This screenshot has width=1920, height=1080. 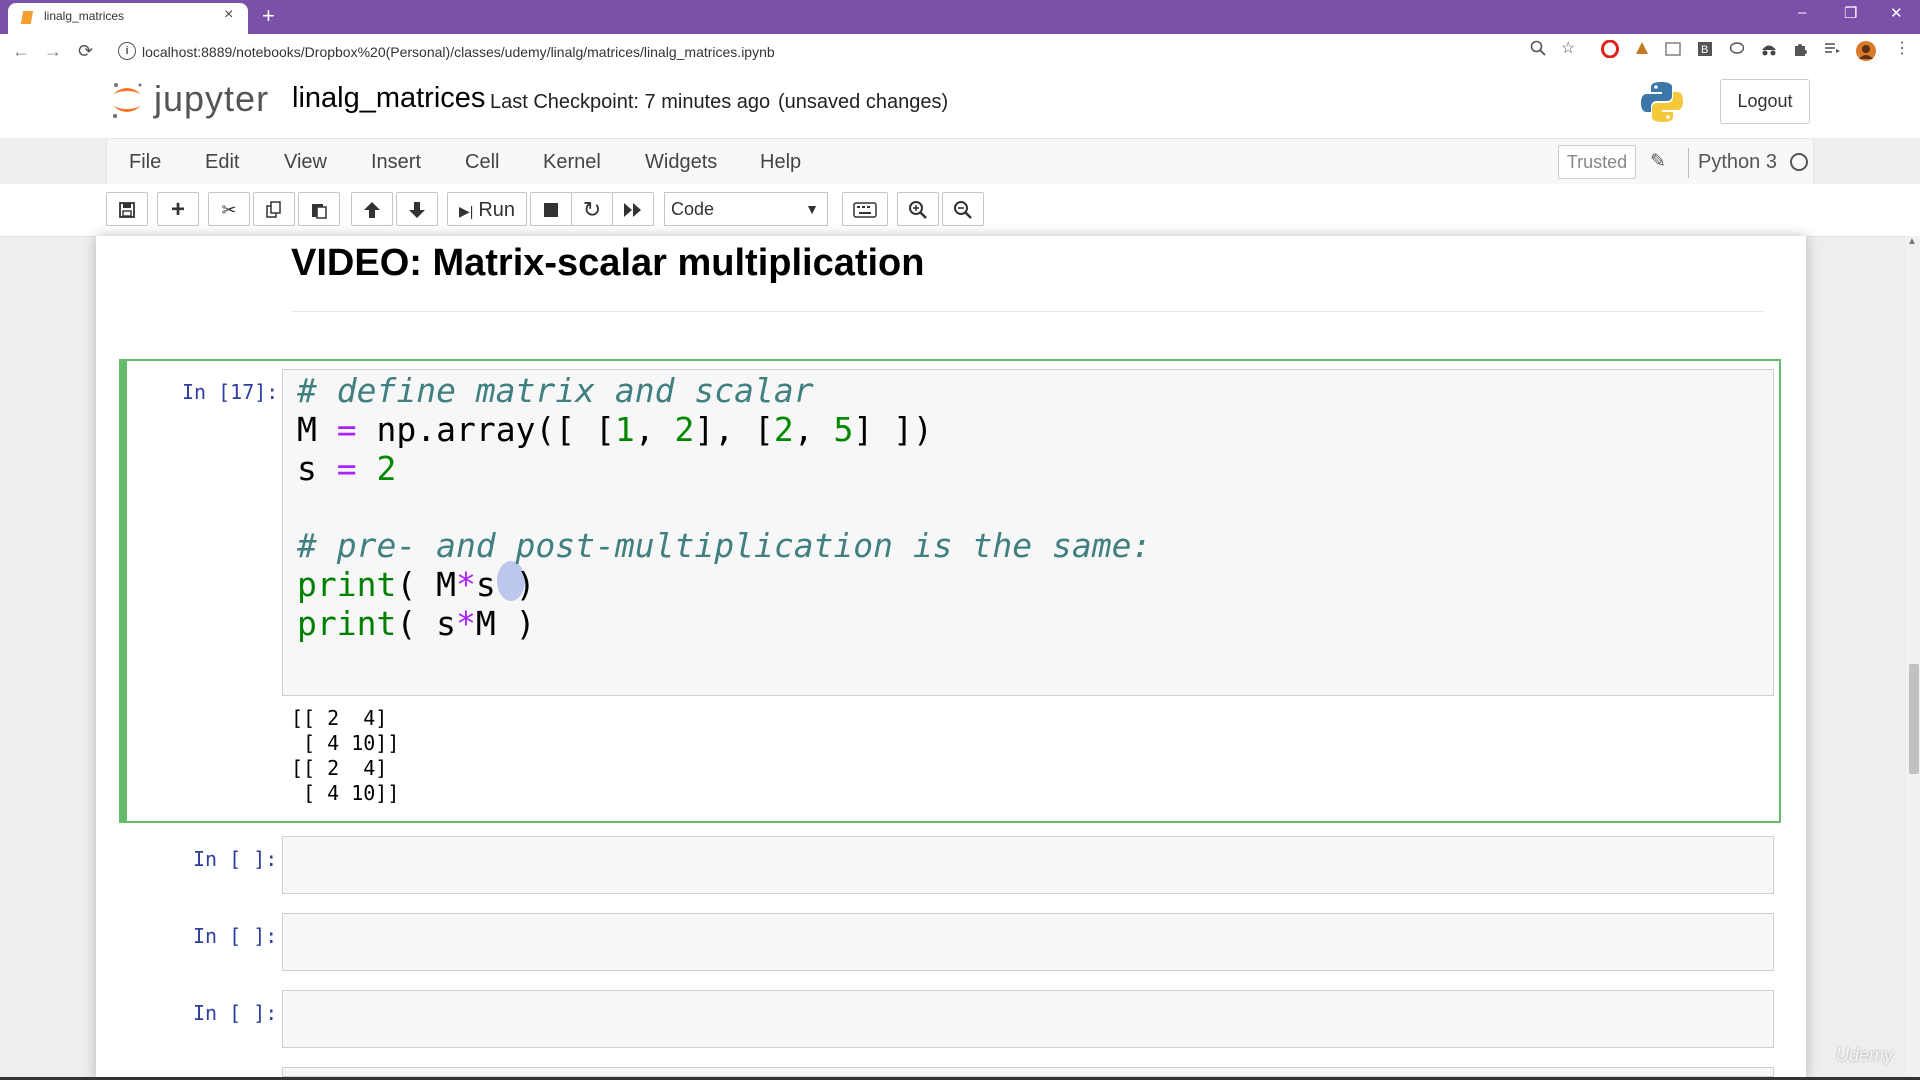 I want to click on save-button, so click(x=127, y=209).